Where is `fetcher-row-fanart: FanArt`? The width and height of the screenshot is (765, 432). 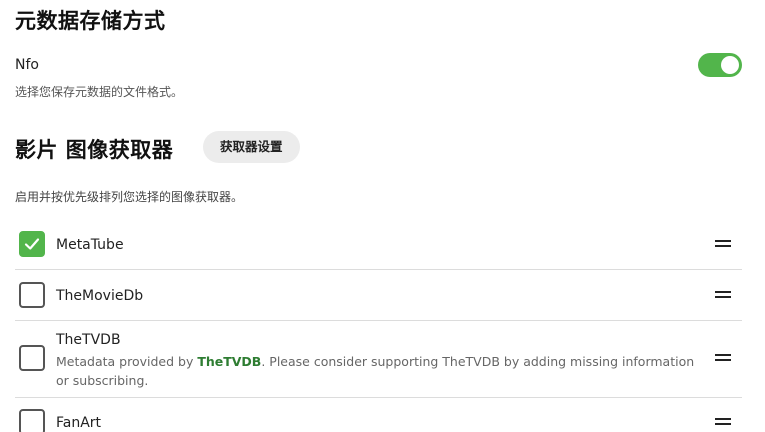
fetcher-row-fanart: FanArt is located at coordinates (378, 415).